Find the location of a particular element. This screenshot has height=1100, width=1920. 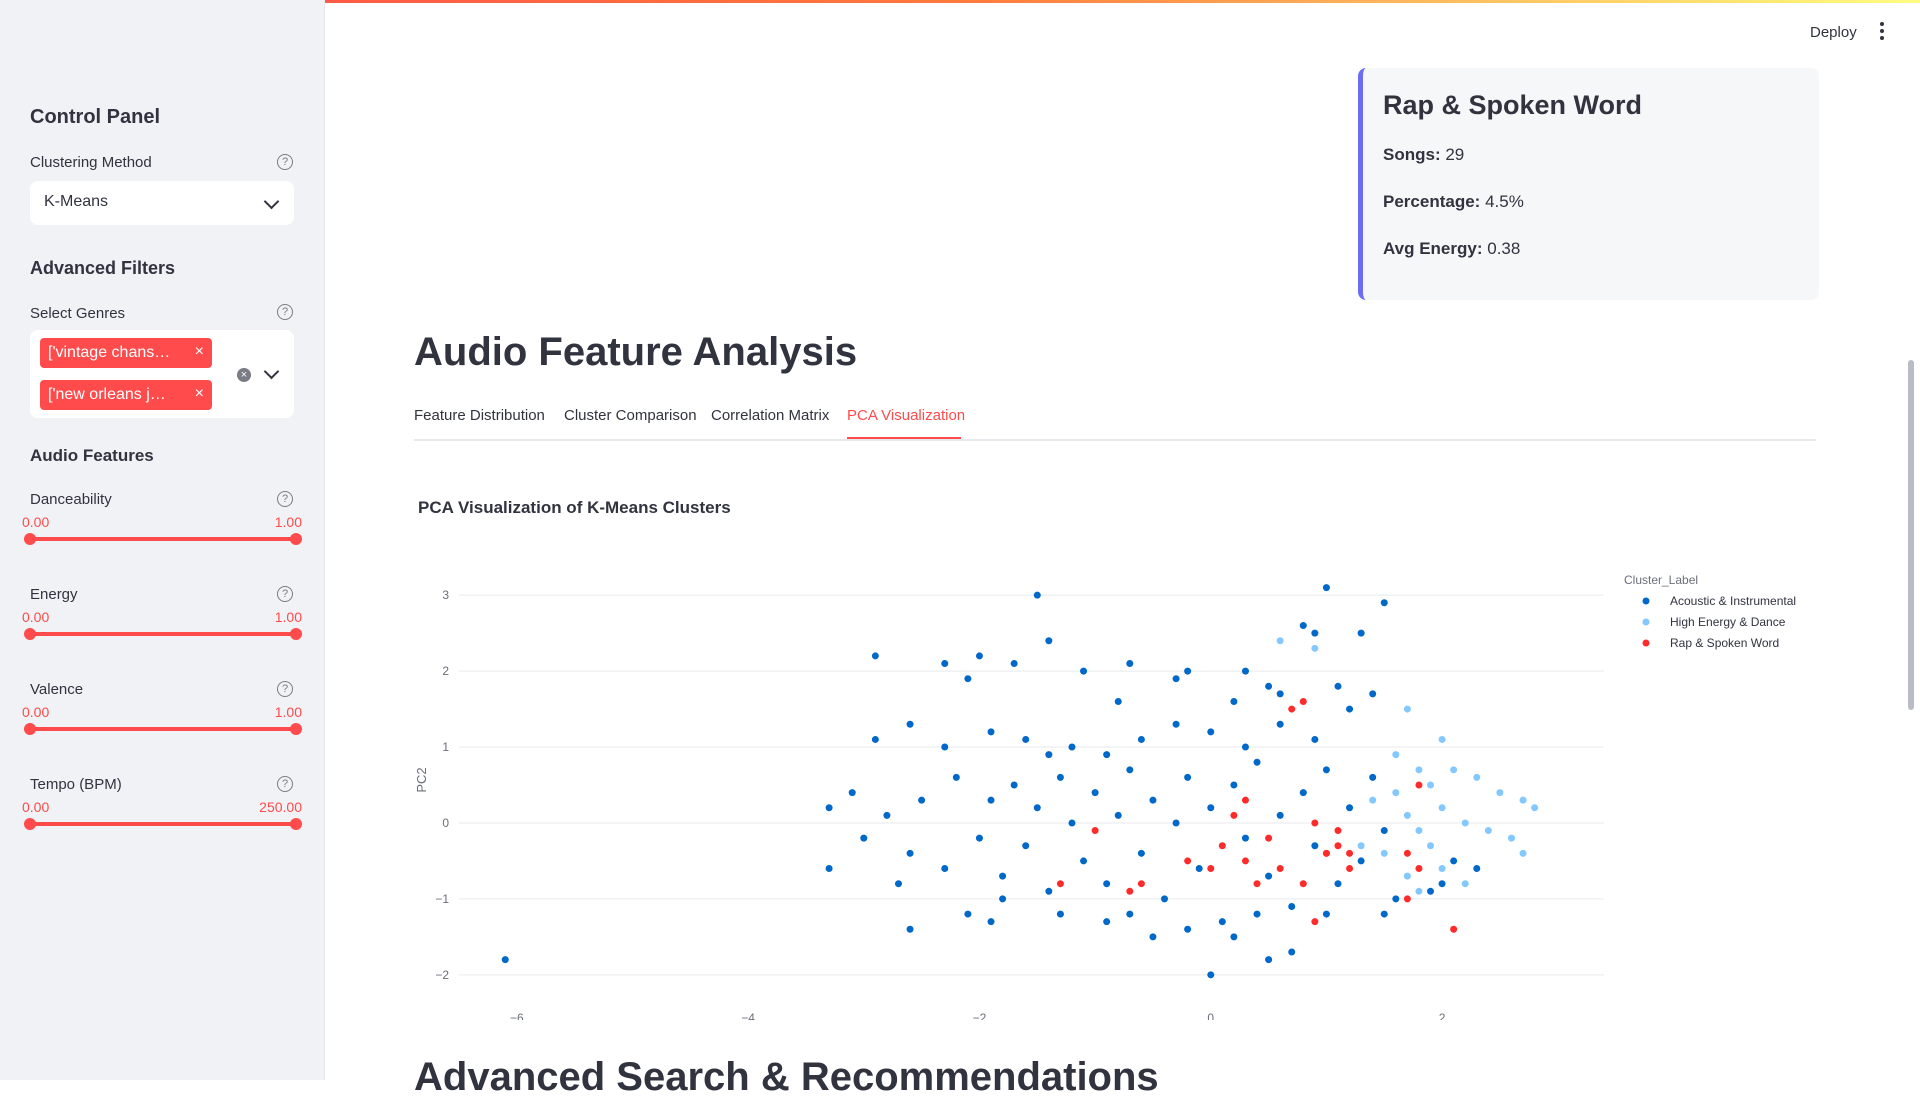

tab-correlation-matrix: Correlation Matrix is located at coordinates (770, 415).